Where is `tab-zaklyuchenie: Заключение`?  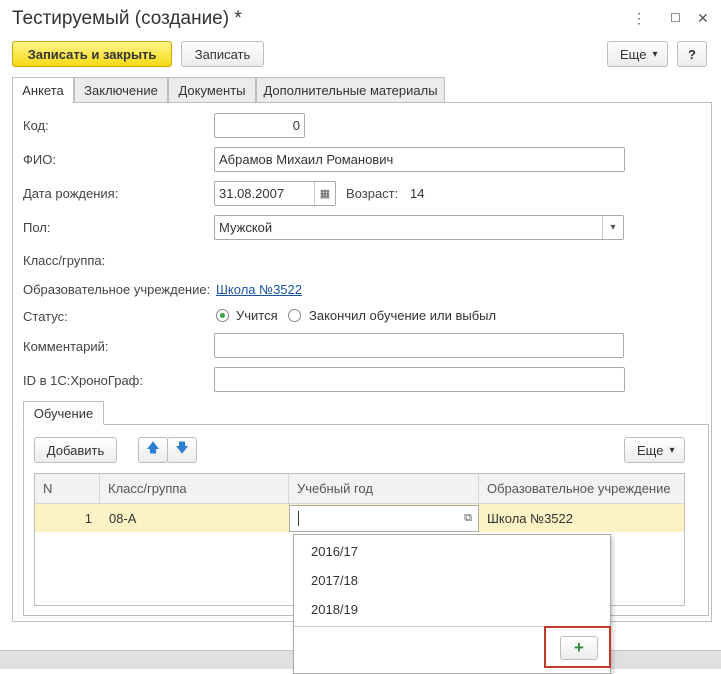 tab-zaklyuchenie: Заключение is located at coordinates (121, 89).